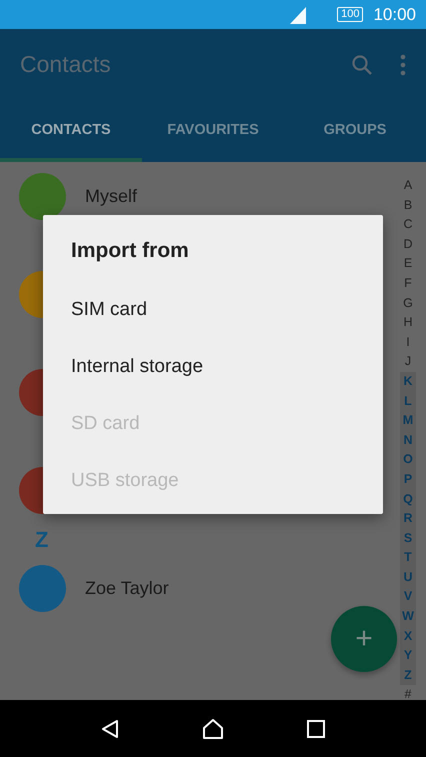 The width and height of the screenshot is (426, 757). What do you see at coordinates (127, 588) in the screenshot?
I see `contact-name: Zoe Taylor` at bounding box center [127, 588].